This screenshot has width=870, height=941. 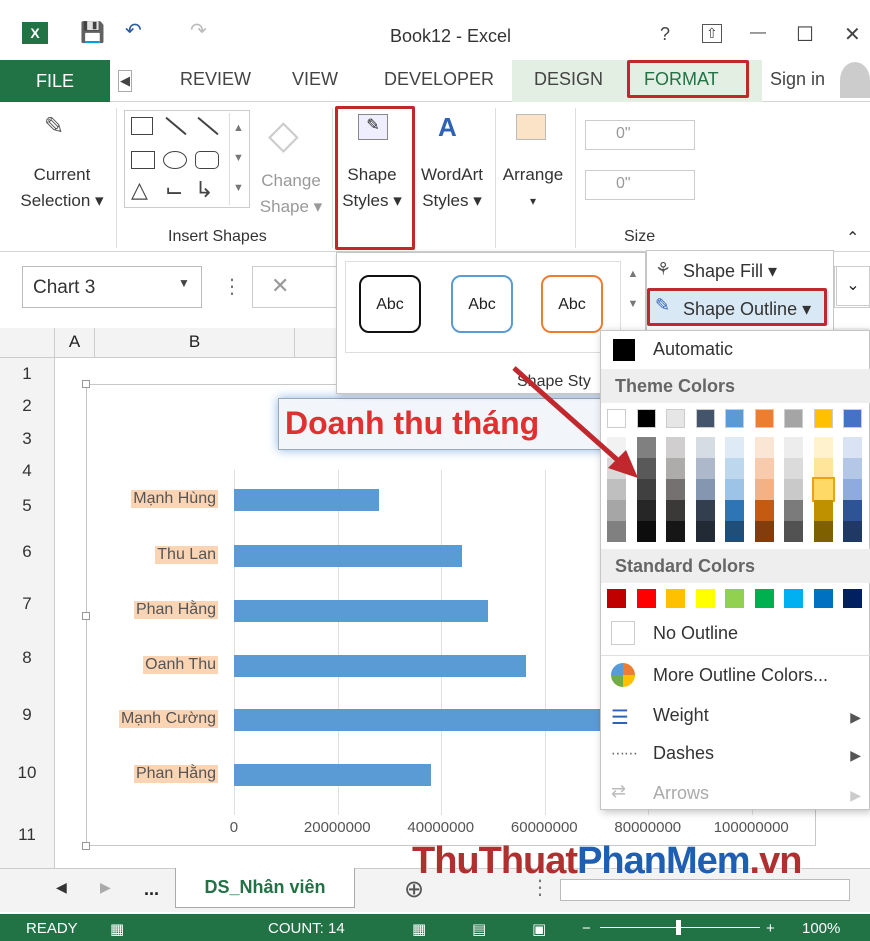 I want to click on tab-view: VIEW, so click(x=315, y=79).